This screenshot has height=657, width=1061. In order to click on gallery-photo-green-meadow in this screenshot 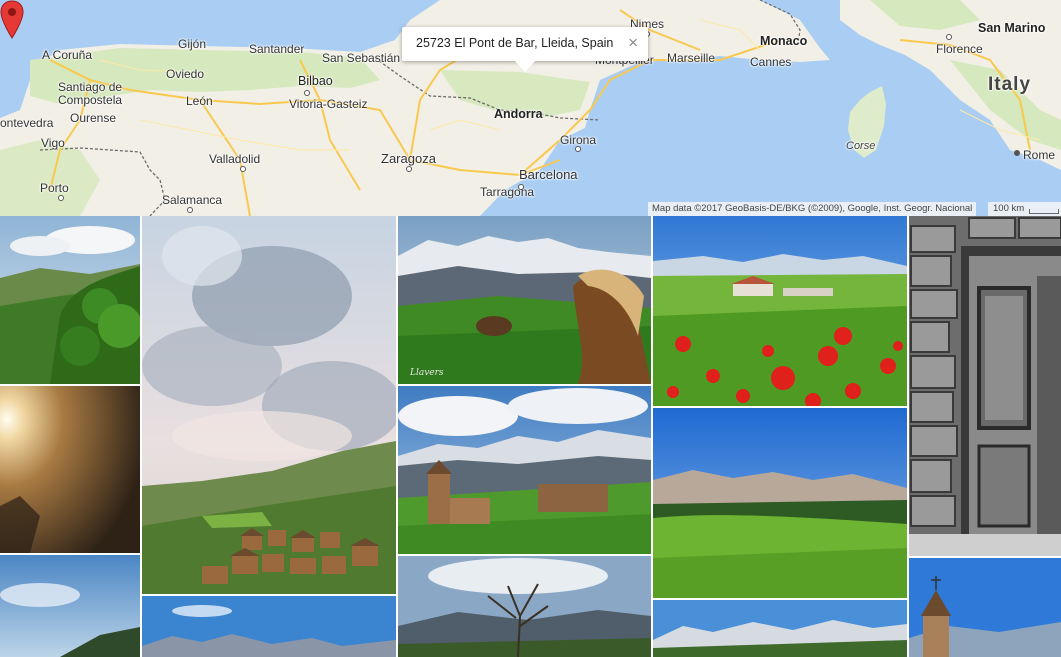, I will do `click(780, 503)`.